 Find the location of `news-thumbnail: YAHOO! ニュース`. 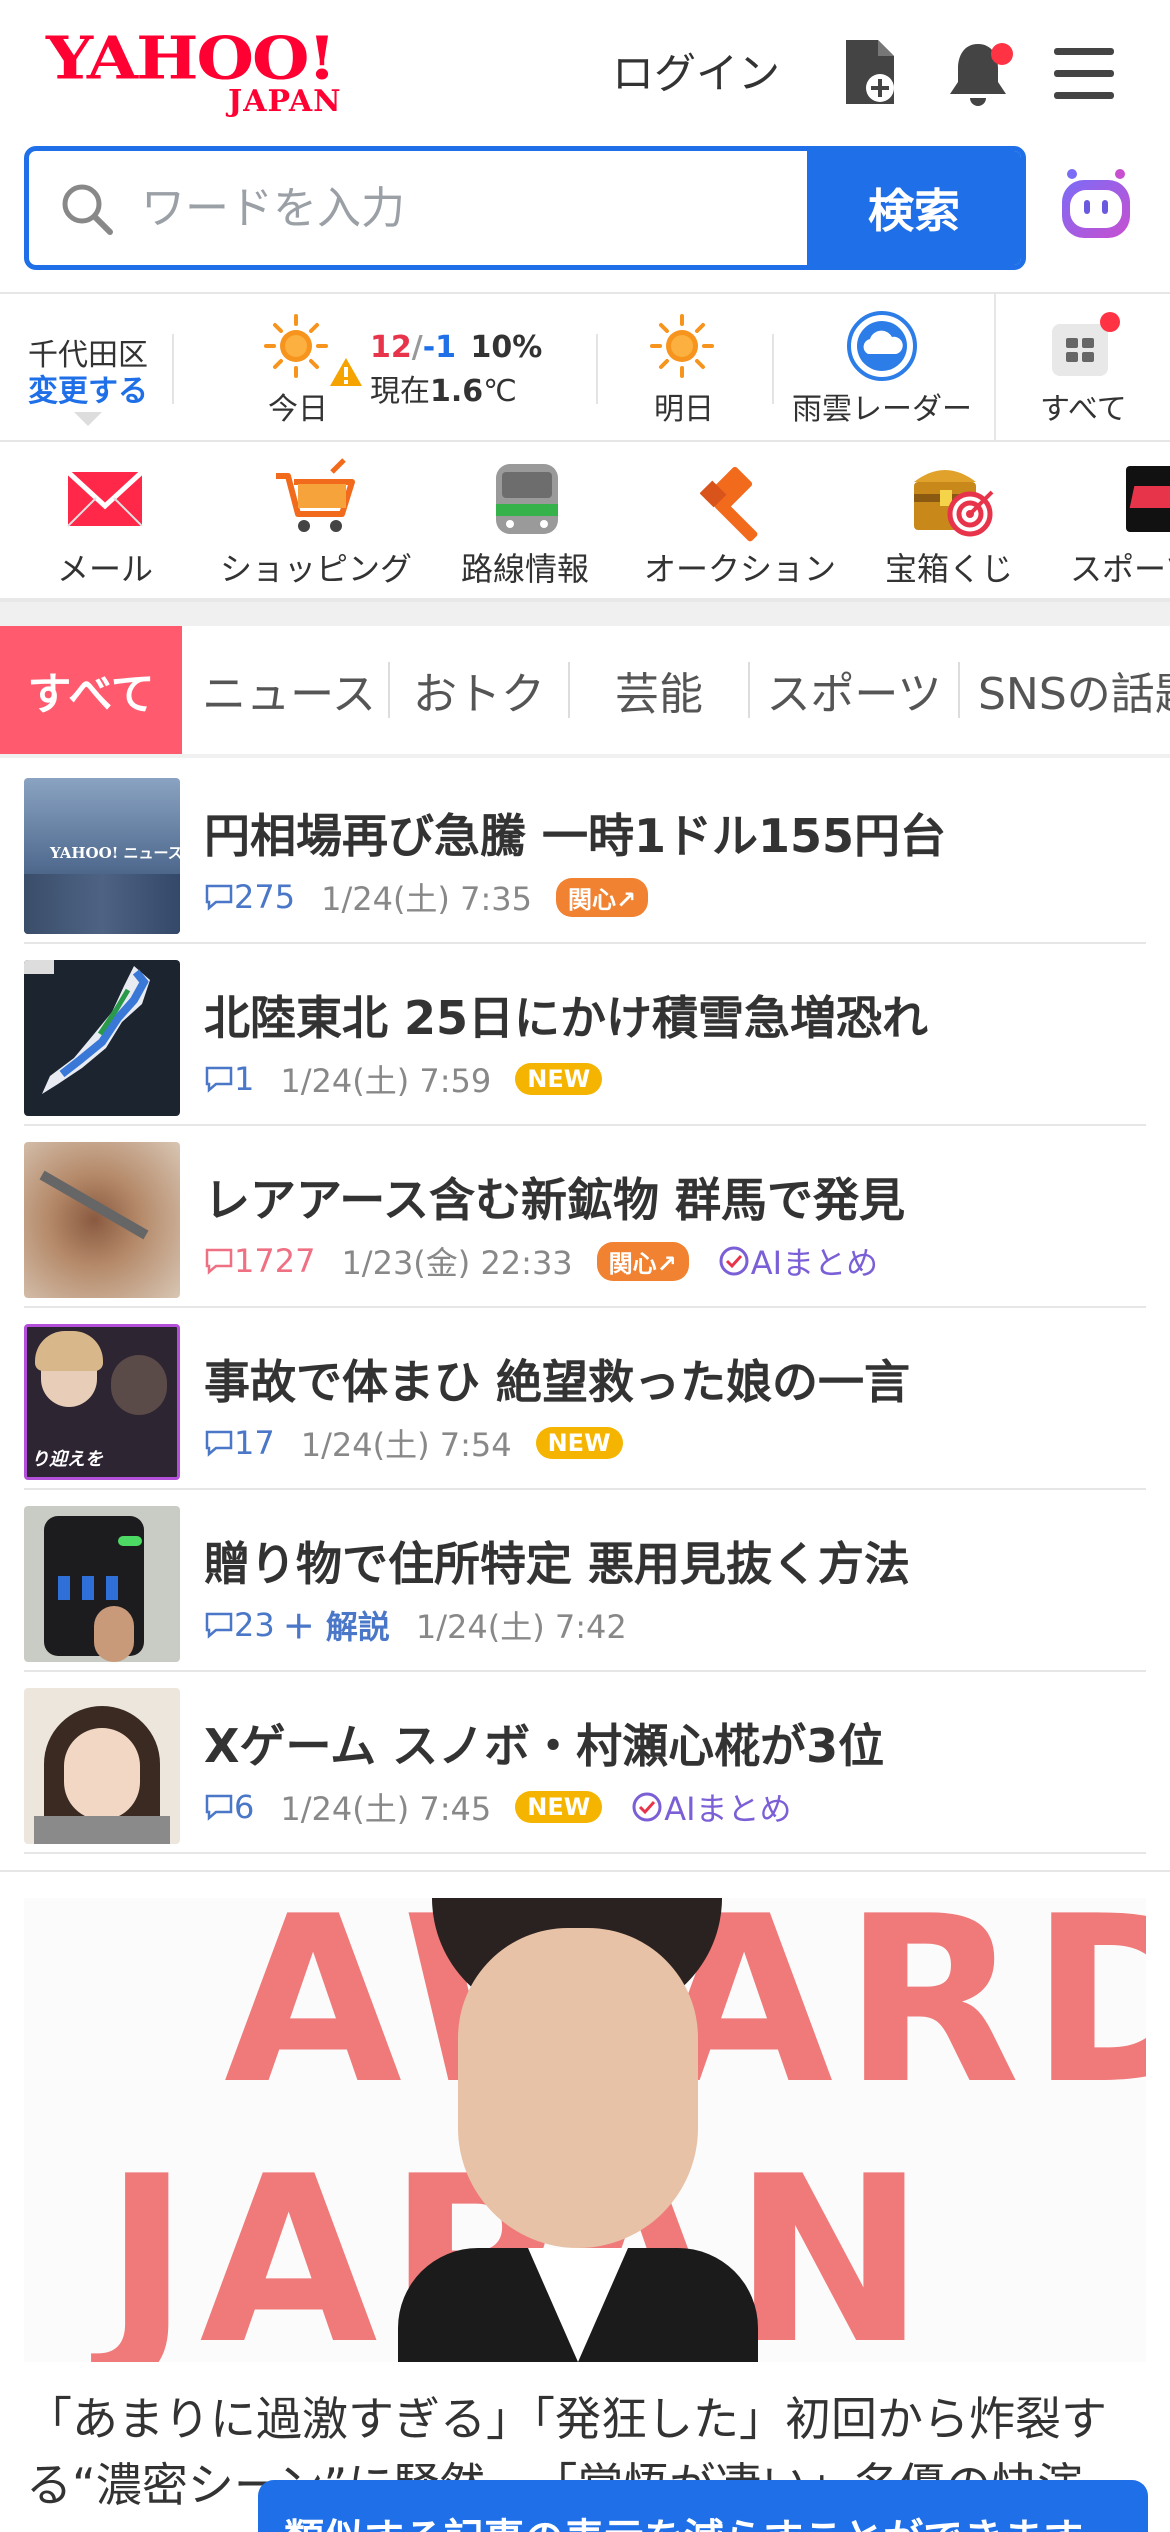

news-thumbnail: YAHOO! ニュース is located at coordinates (102, 856).